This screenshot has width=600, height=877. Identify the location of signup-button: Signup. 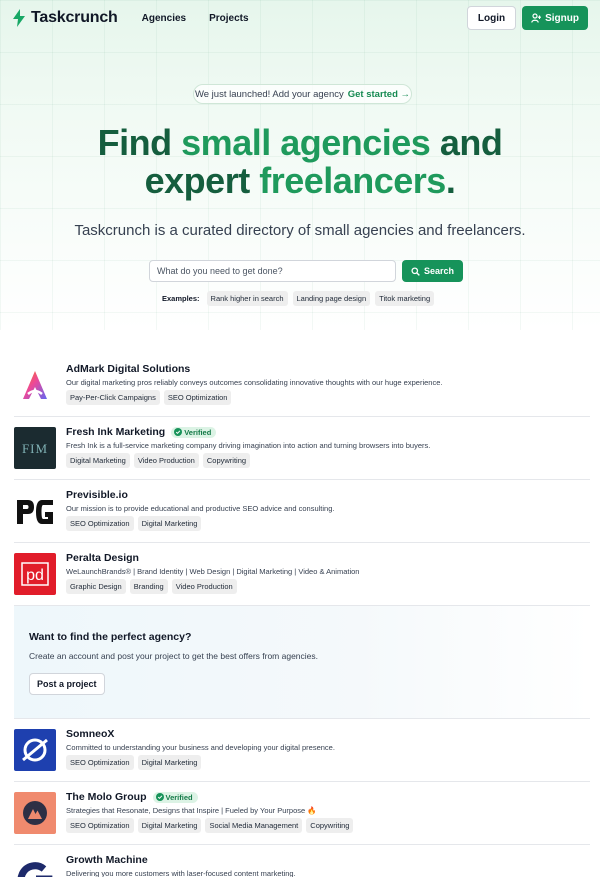
(555, 18).